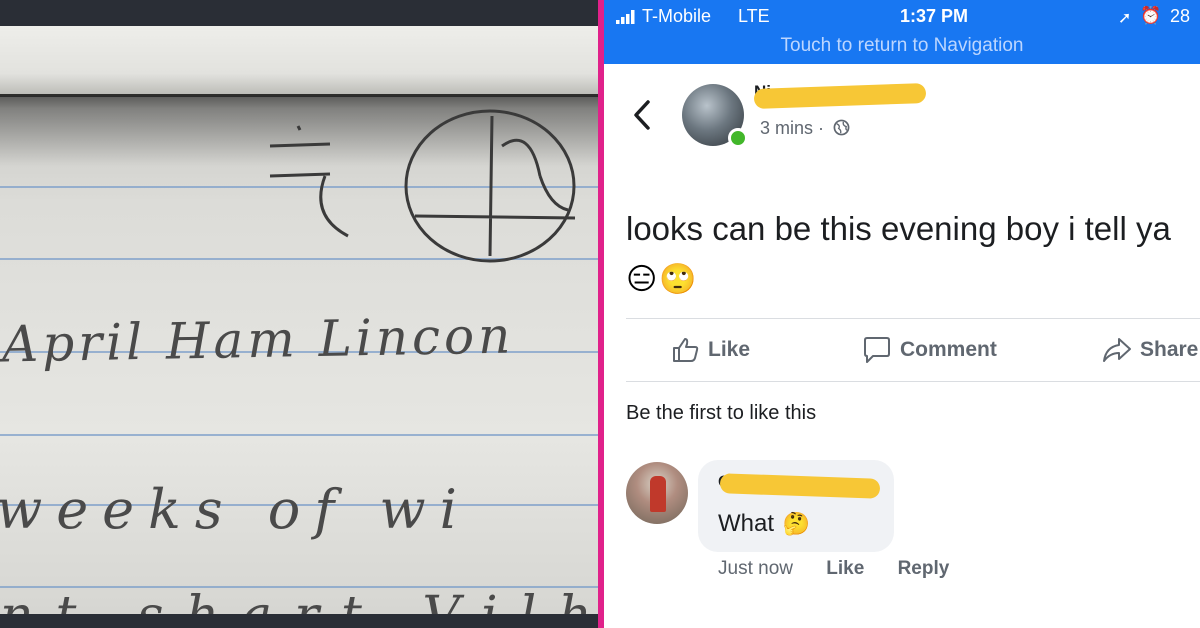  I want to click on comment-icon, so click(877, 350).